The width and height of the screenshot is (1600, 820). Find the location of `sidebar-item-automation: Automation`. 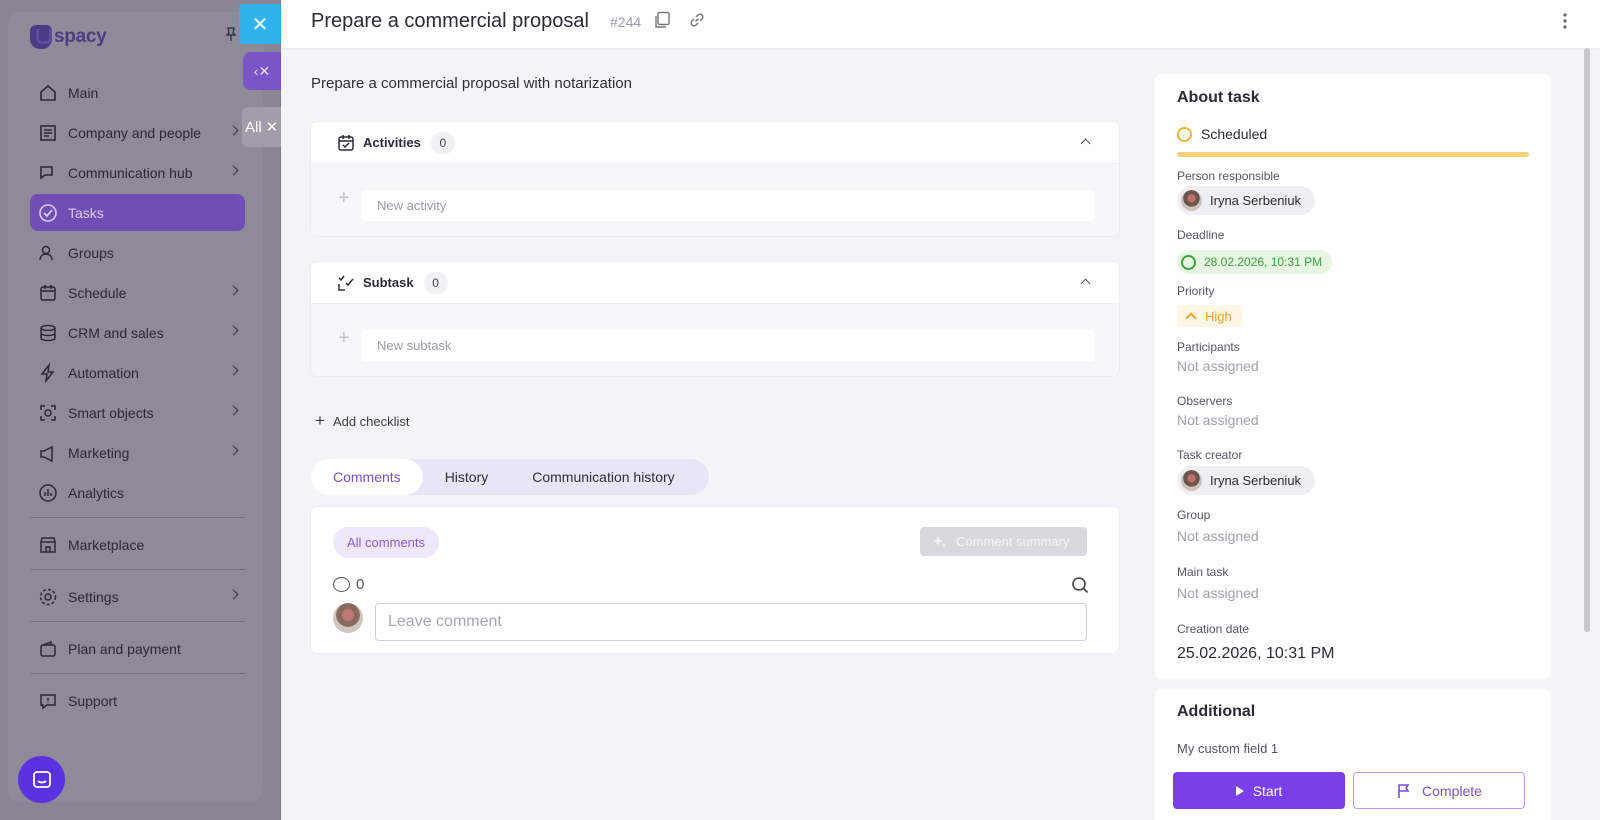

sidebar-item-automation: Automation is located at coordinates (137, 372).